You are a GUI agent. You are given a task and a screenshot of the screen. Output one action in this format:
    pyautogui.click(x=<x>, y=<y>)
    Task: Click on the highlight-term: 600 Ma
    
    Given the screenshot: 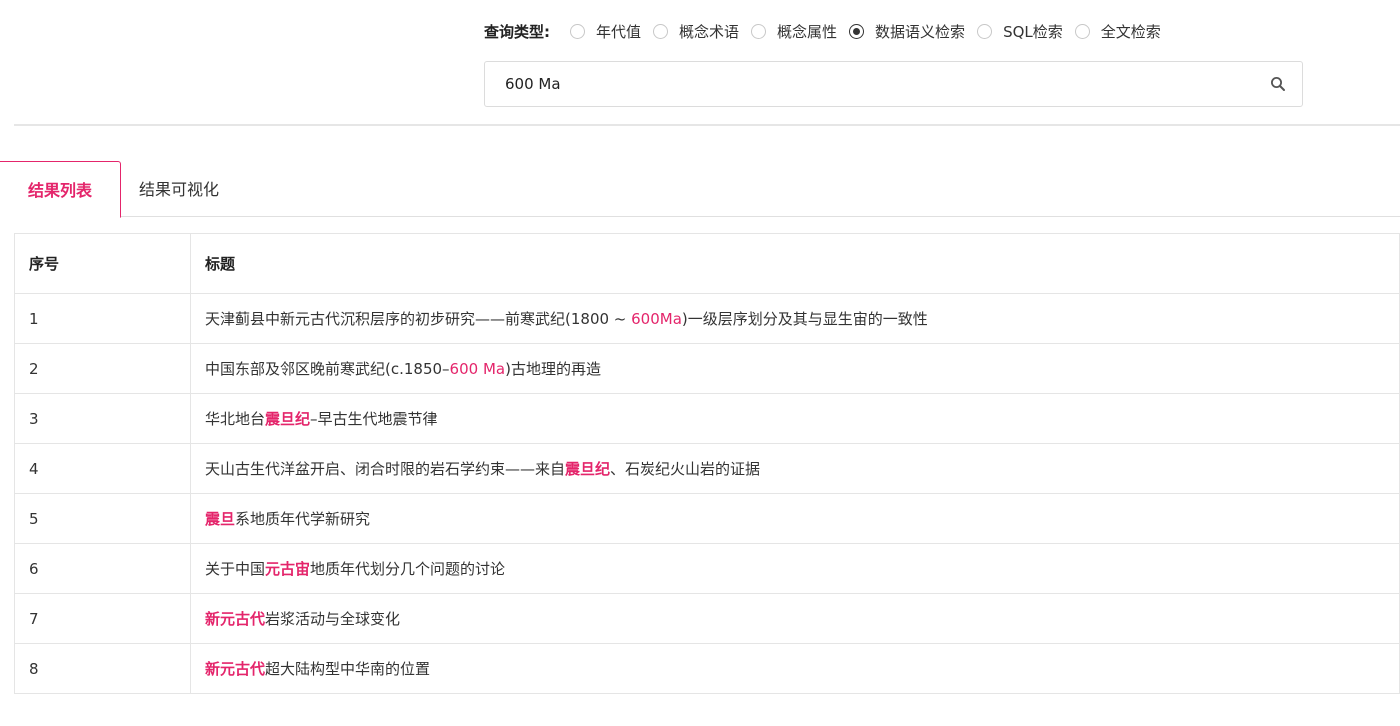 What is the action you would take?
    pyautogui.click(x=477, y=369)
    